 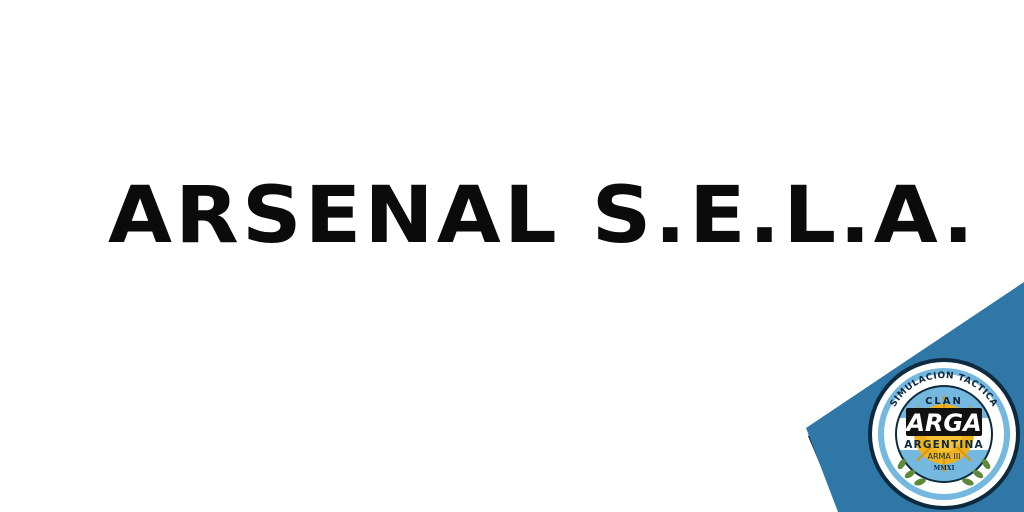 What do you see at coordinates (944, 468) in the screenshot?
I see `badge-year-label: MMXI` at bounding box center [944, 468].